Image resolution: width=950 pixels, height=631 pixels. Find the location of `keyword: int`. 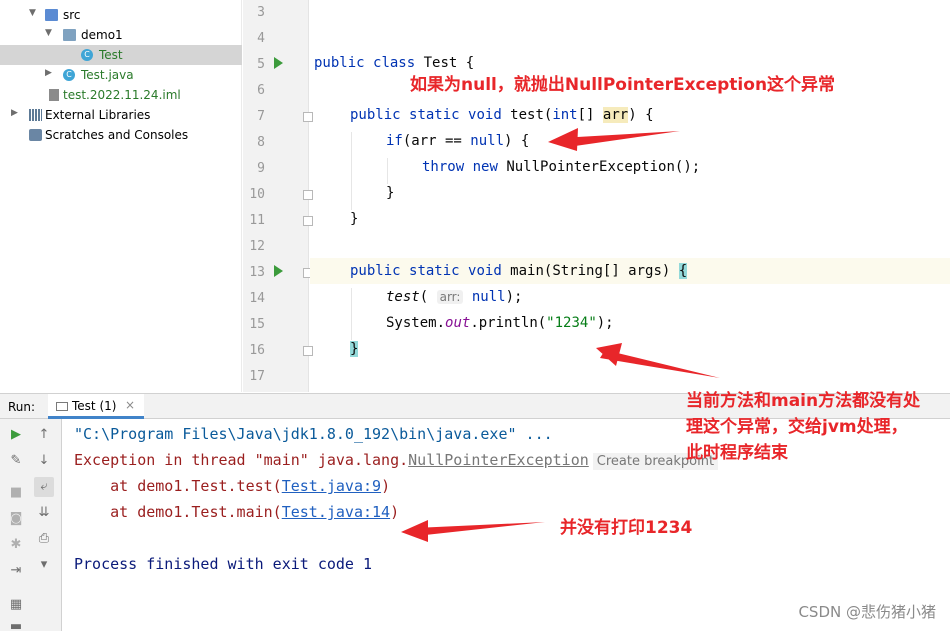

keyword: int is located at coordinates (565, 115).